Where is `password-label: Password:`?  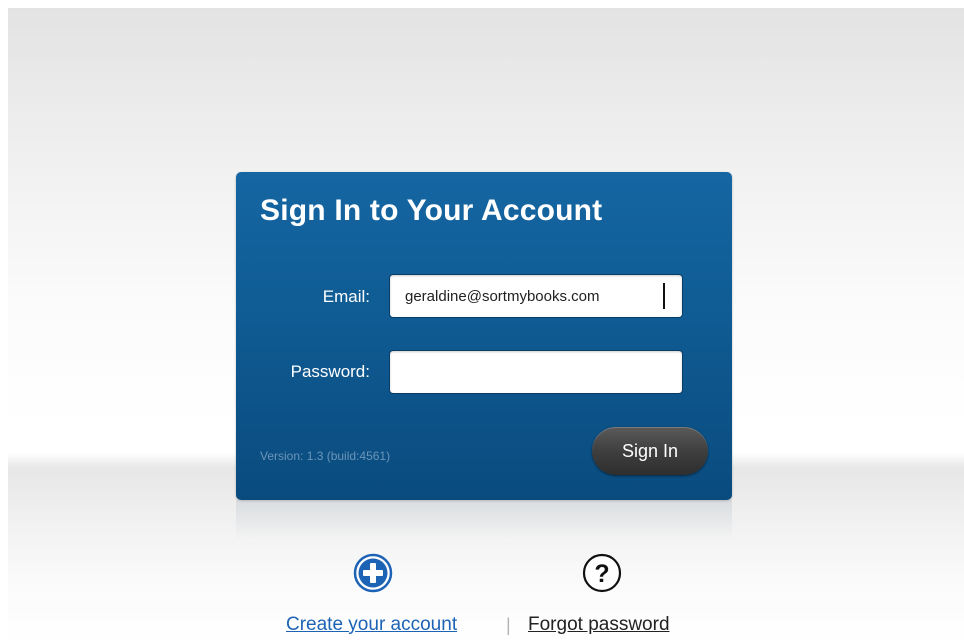 password-label: Password: is located at coordinates (330, 371).